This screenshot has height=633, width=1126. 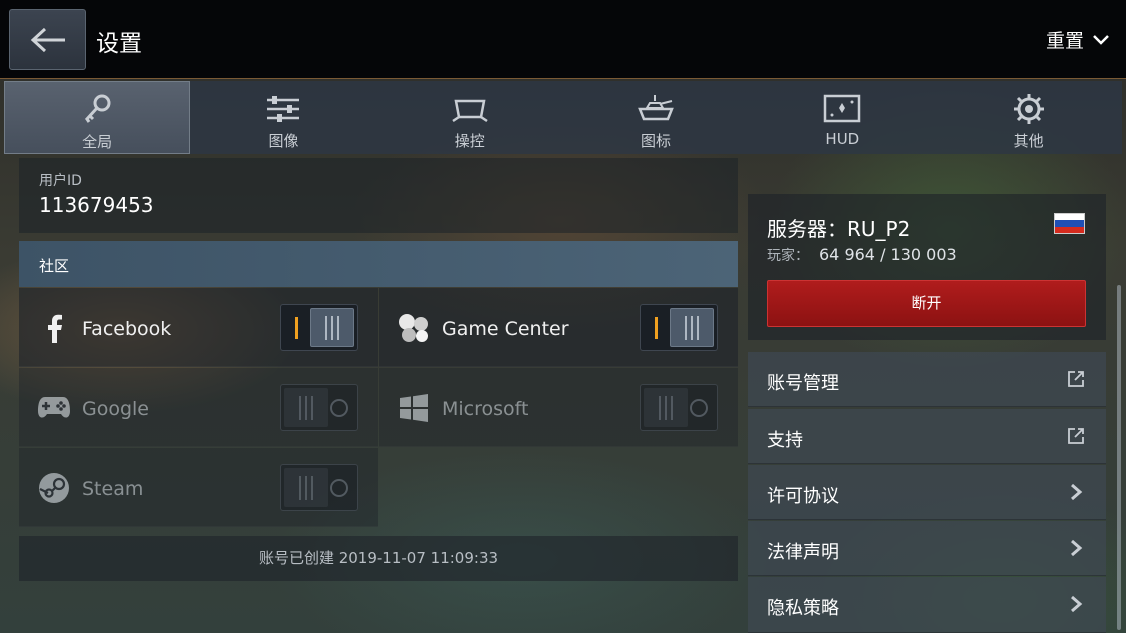 I want to click on windows-icon, so click(x=414, y=408).